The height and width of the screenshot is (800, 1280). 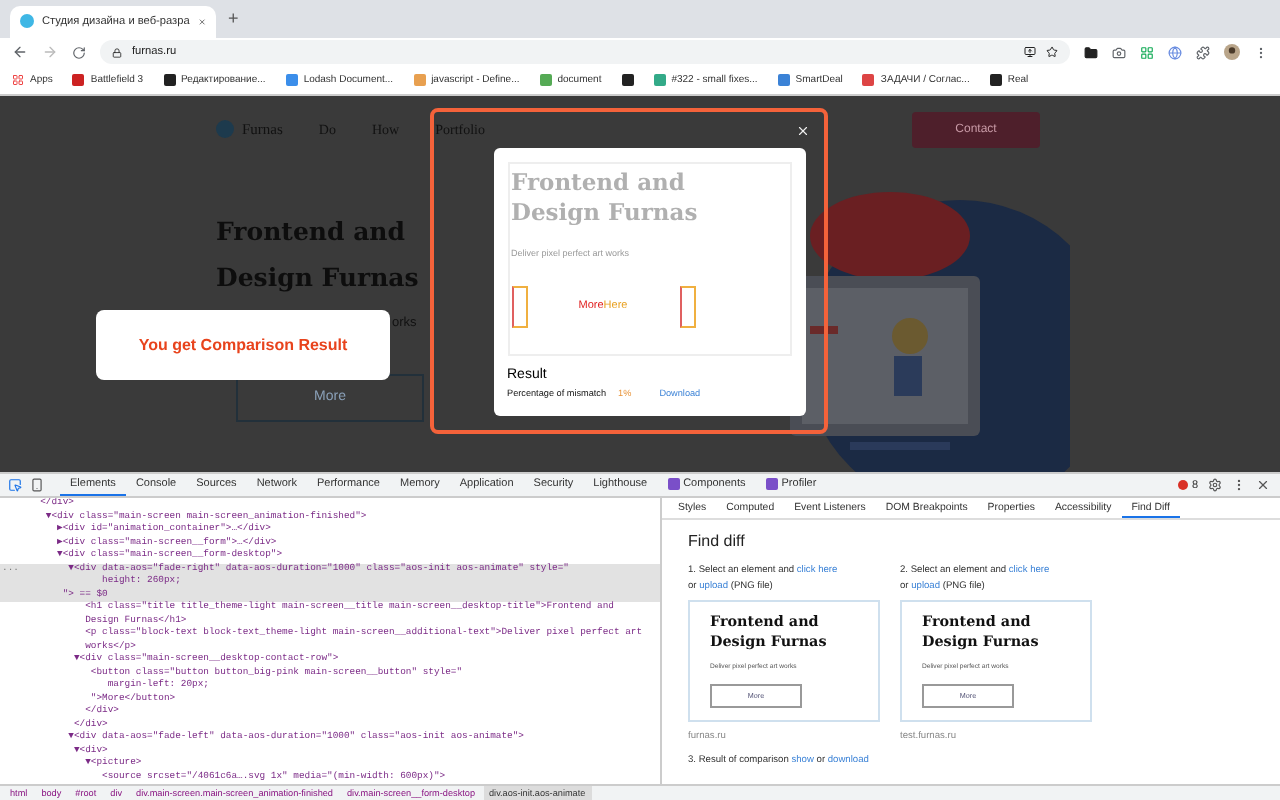 What do you see at coordinates (599, 182) in the screenshot?
I see `preview-title: Frontend and` at bounding box center [599, 182].